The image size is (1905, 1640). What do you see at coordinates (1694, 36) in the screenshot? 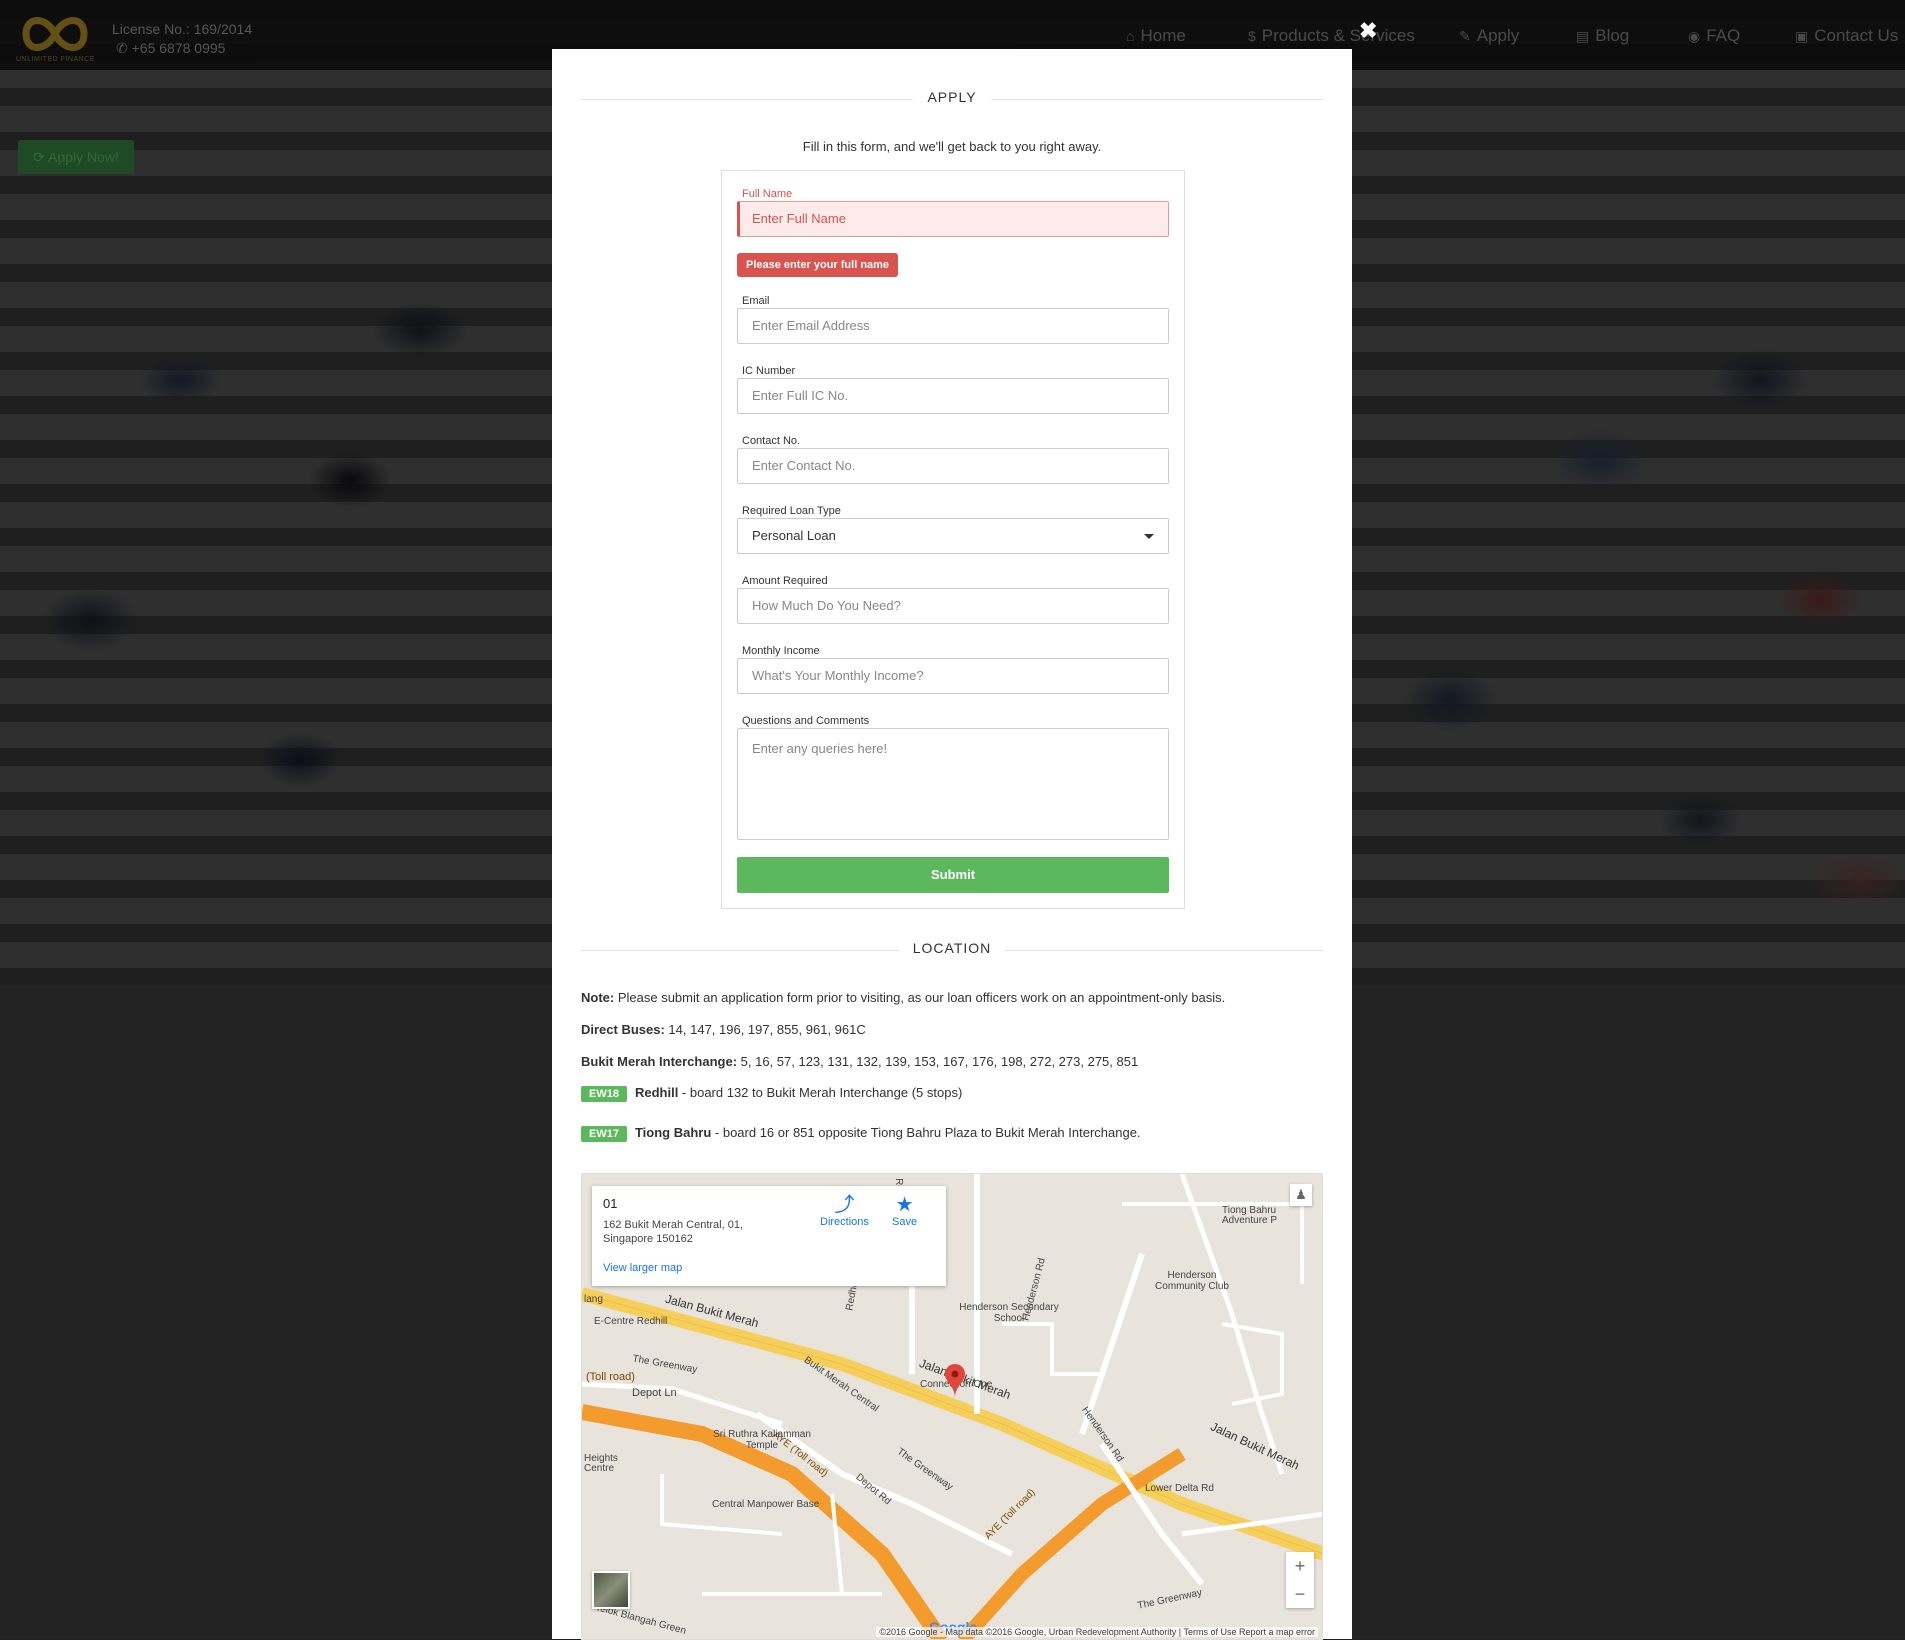
I see `map-marker-icon: ◉` at bounding box center [1694, 36].